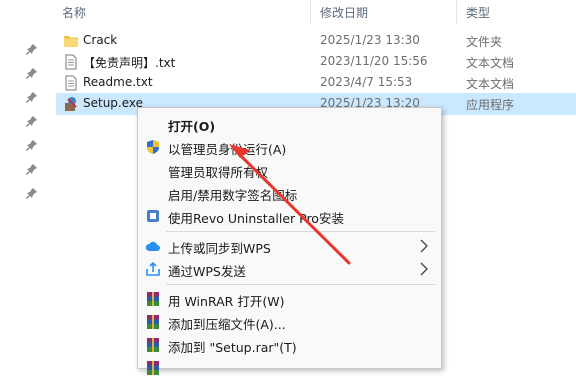 The height and width of the screenshot is (380, 576). Describe the element at coordinates (74, 12) in the screenshot. I see `column-header-name: 名称` at that location.